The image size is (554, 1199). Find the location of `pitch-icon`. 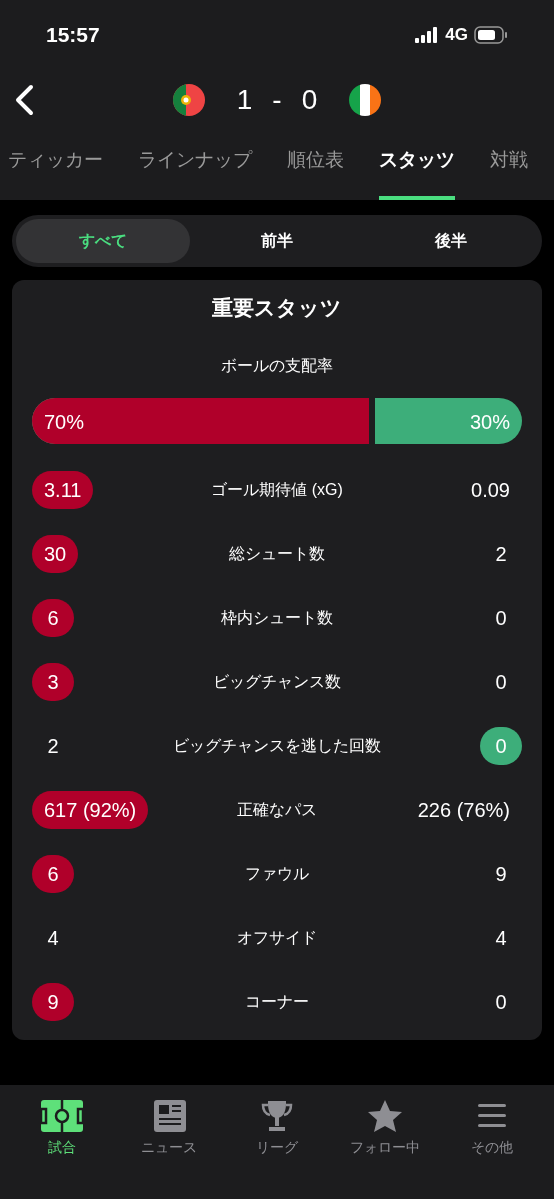

pitch-icon is located at coordinates (61, 1116).